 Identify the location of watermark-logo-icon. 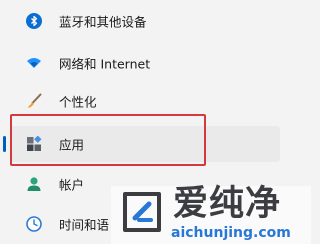
(142, 212).